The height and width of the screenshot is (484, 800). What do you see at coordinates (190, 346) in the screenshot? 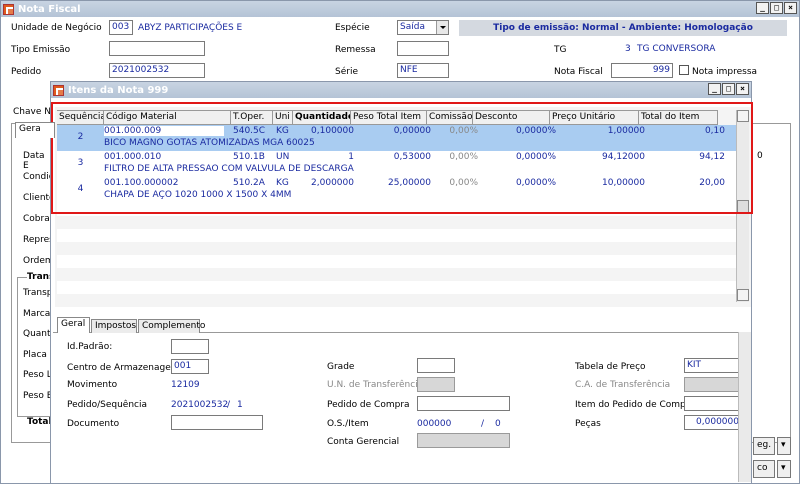
I see `id-padrao-field` at bounding box center [190, 346].